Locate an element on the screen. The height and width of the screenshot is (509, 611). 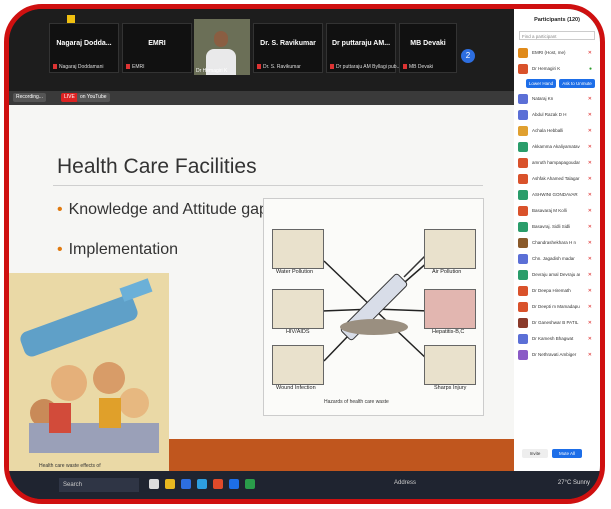
mic-on-icon: ● is located at coordinates (590, 69).